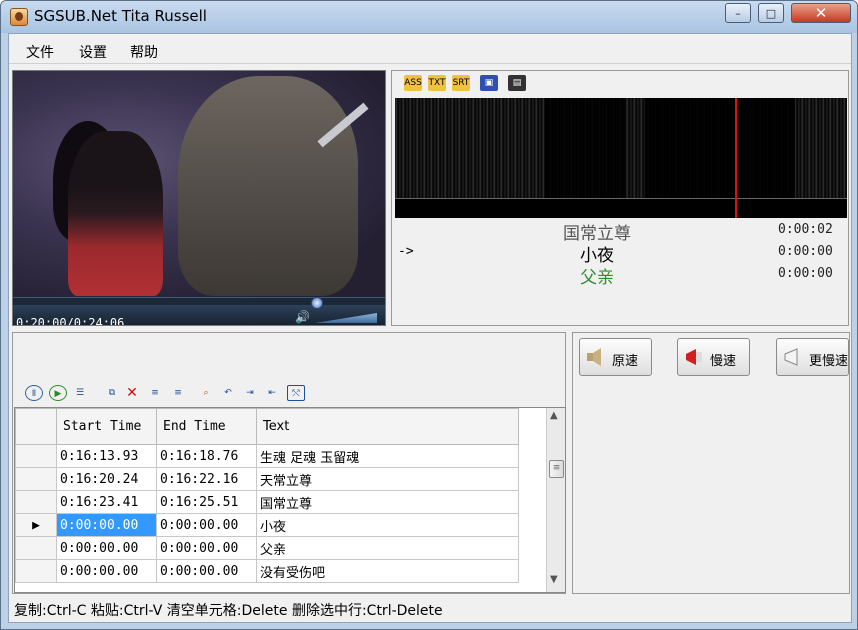 The image size is (858, 630). What do you see at coordinates (738, 13) in the screenshot?
I see `minimize-button: –` at bounding box center [738, 13].